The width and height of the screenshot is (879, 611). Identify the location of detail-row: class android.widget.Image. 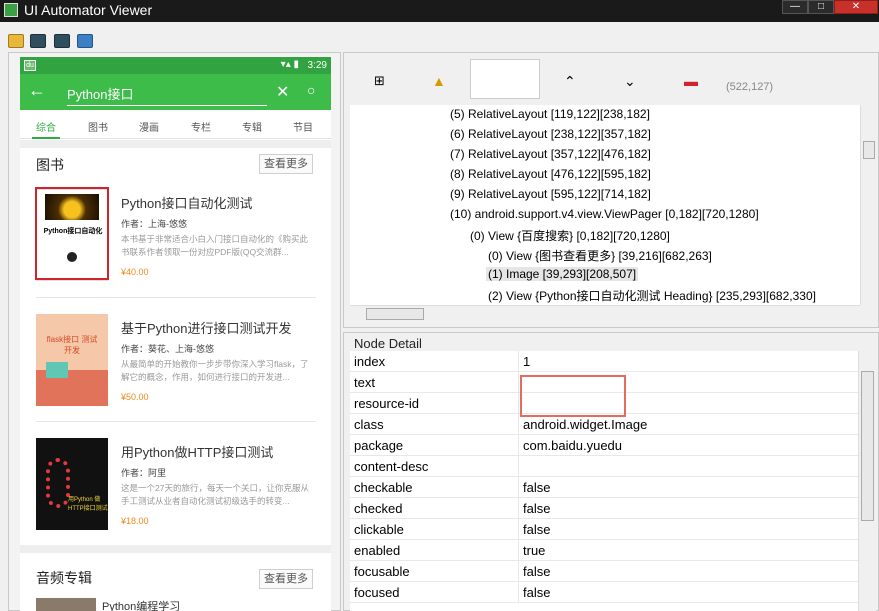
(604, 424).